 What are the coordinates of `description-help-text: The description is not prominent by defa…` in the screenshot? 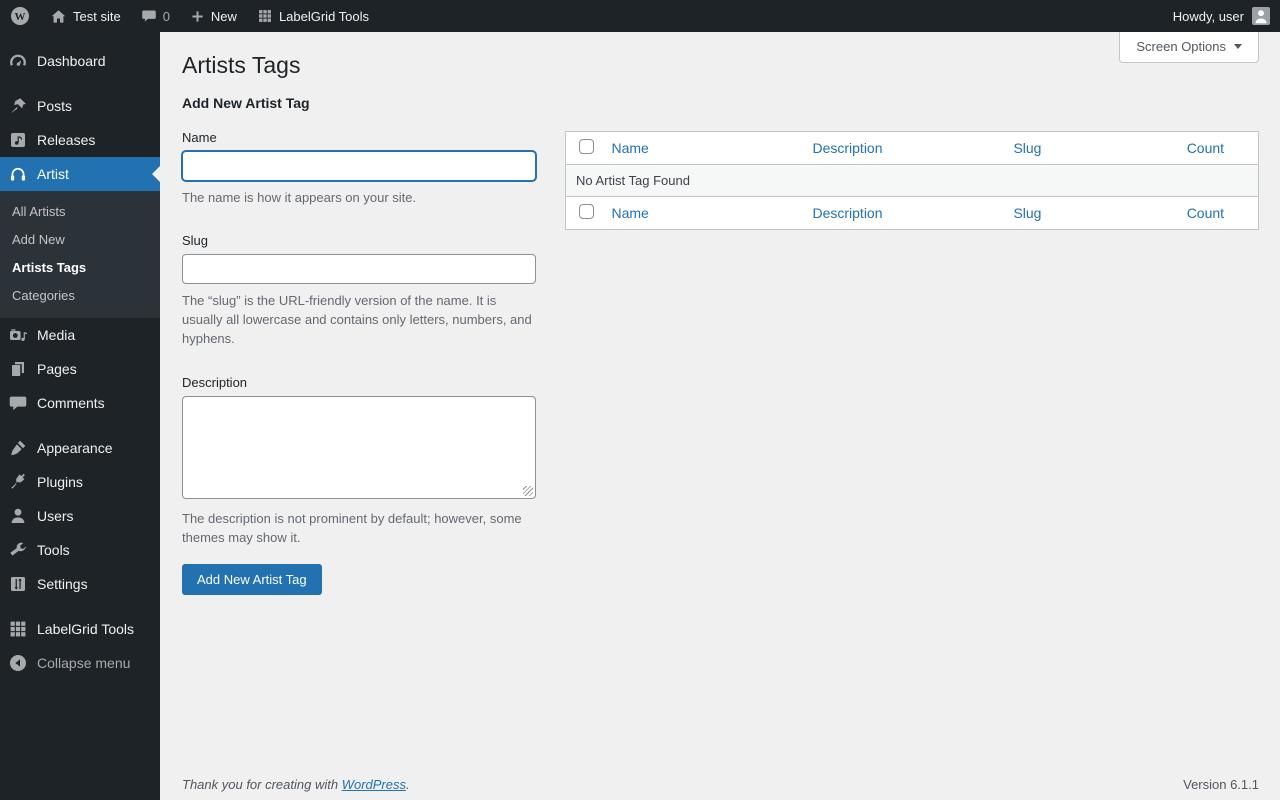 It's located at (352, 528).